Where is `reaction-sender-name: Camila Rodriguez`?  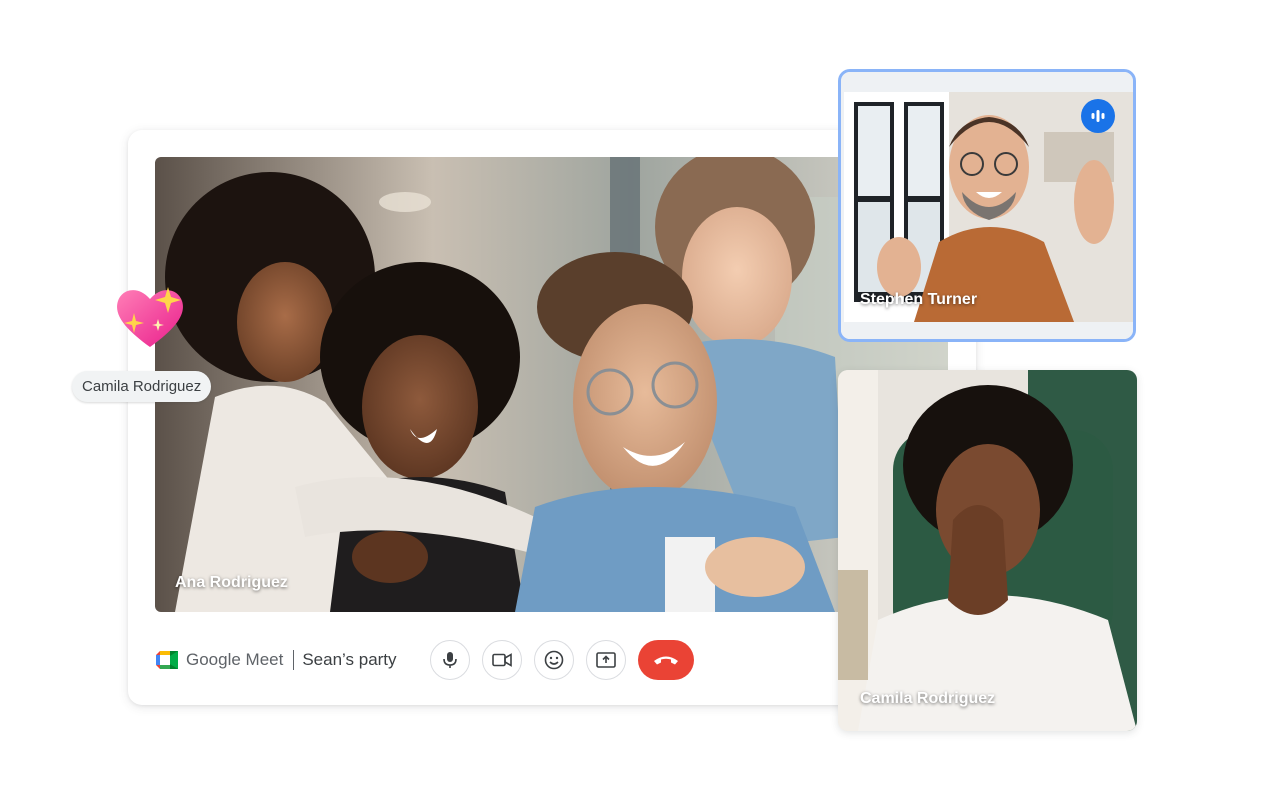 reaction-sender-name: Camila Rodriguez is located at coordinates (142, 386).